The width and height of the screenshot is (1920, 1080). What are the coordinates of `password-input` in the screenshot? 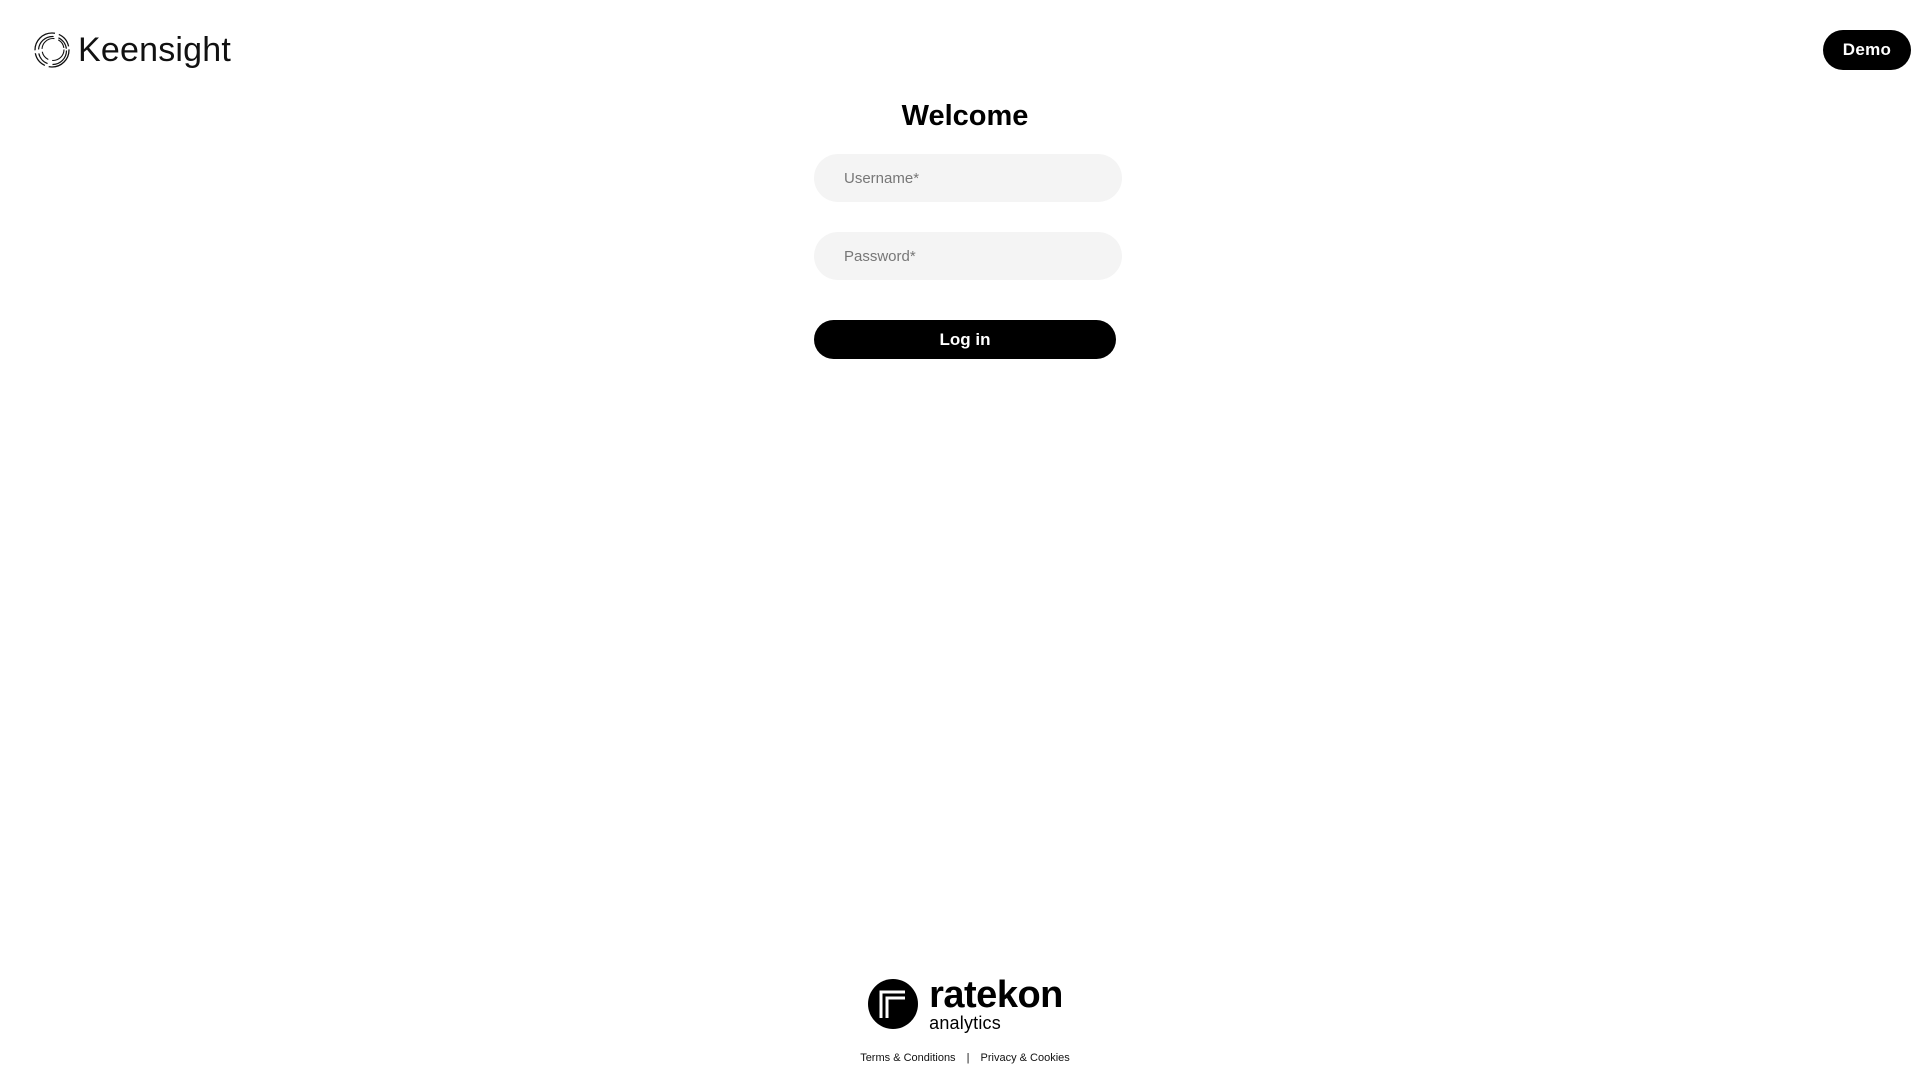 It's located at (968, 256).